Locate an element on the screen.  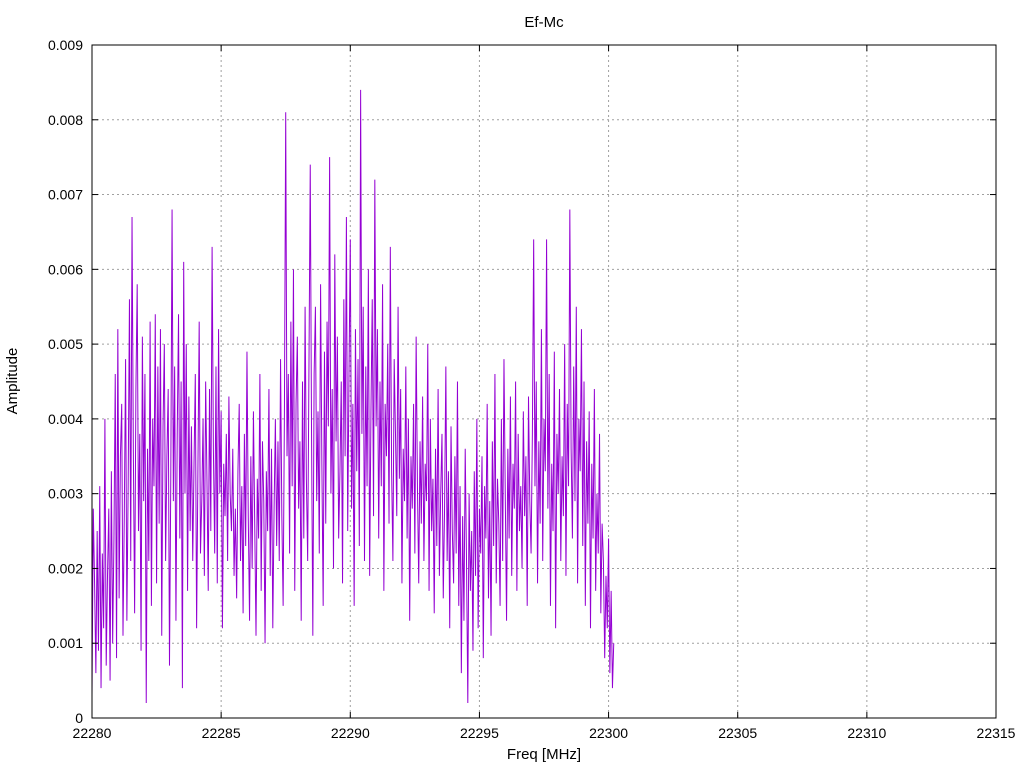
y-tick-label: 0.009 is located at coordinates (65, 45).